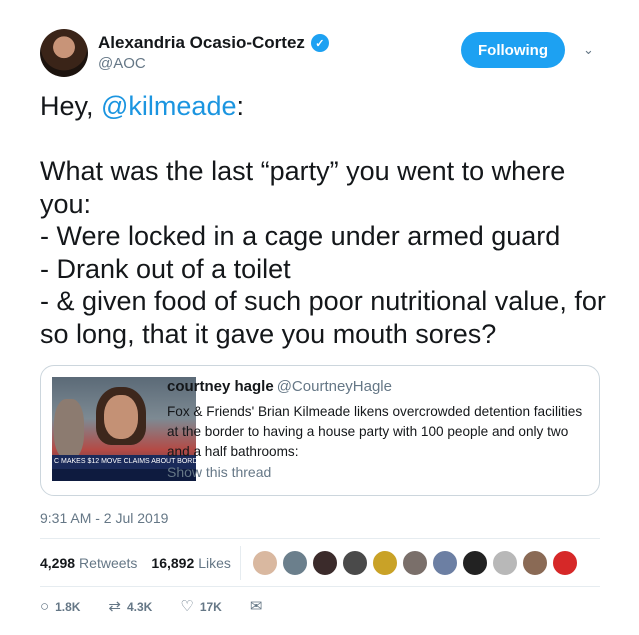  Describe the element at coordinates (220, 386) in the screenshot. I see `quoted-author-name: courtney hagle` at that location.